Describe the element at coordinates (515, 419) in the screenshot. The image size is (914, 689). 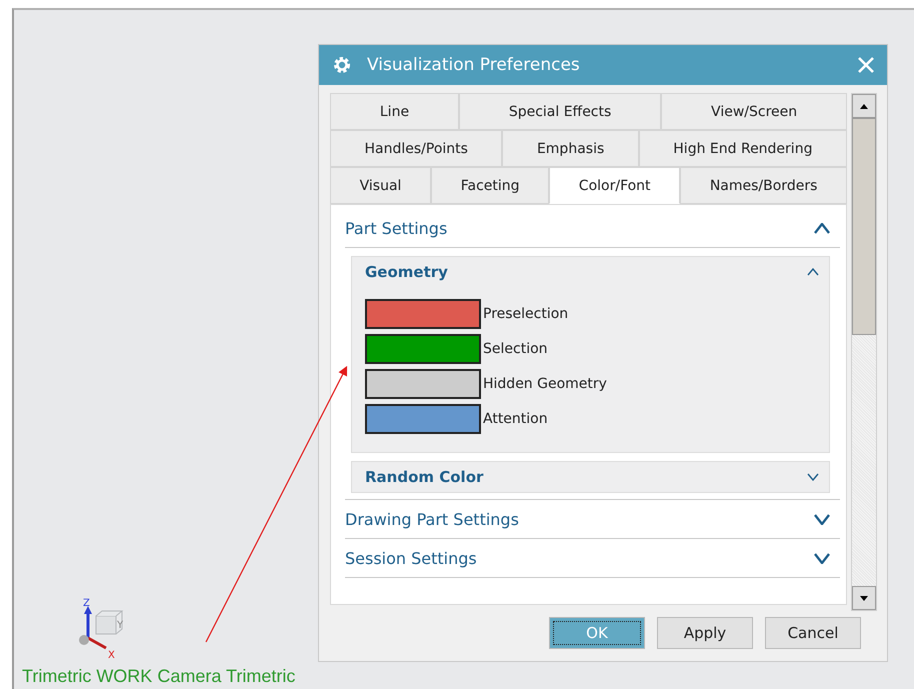
I see `color-label: Attention` at that location.